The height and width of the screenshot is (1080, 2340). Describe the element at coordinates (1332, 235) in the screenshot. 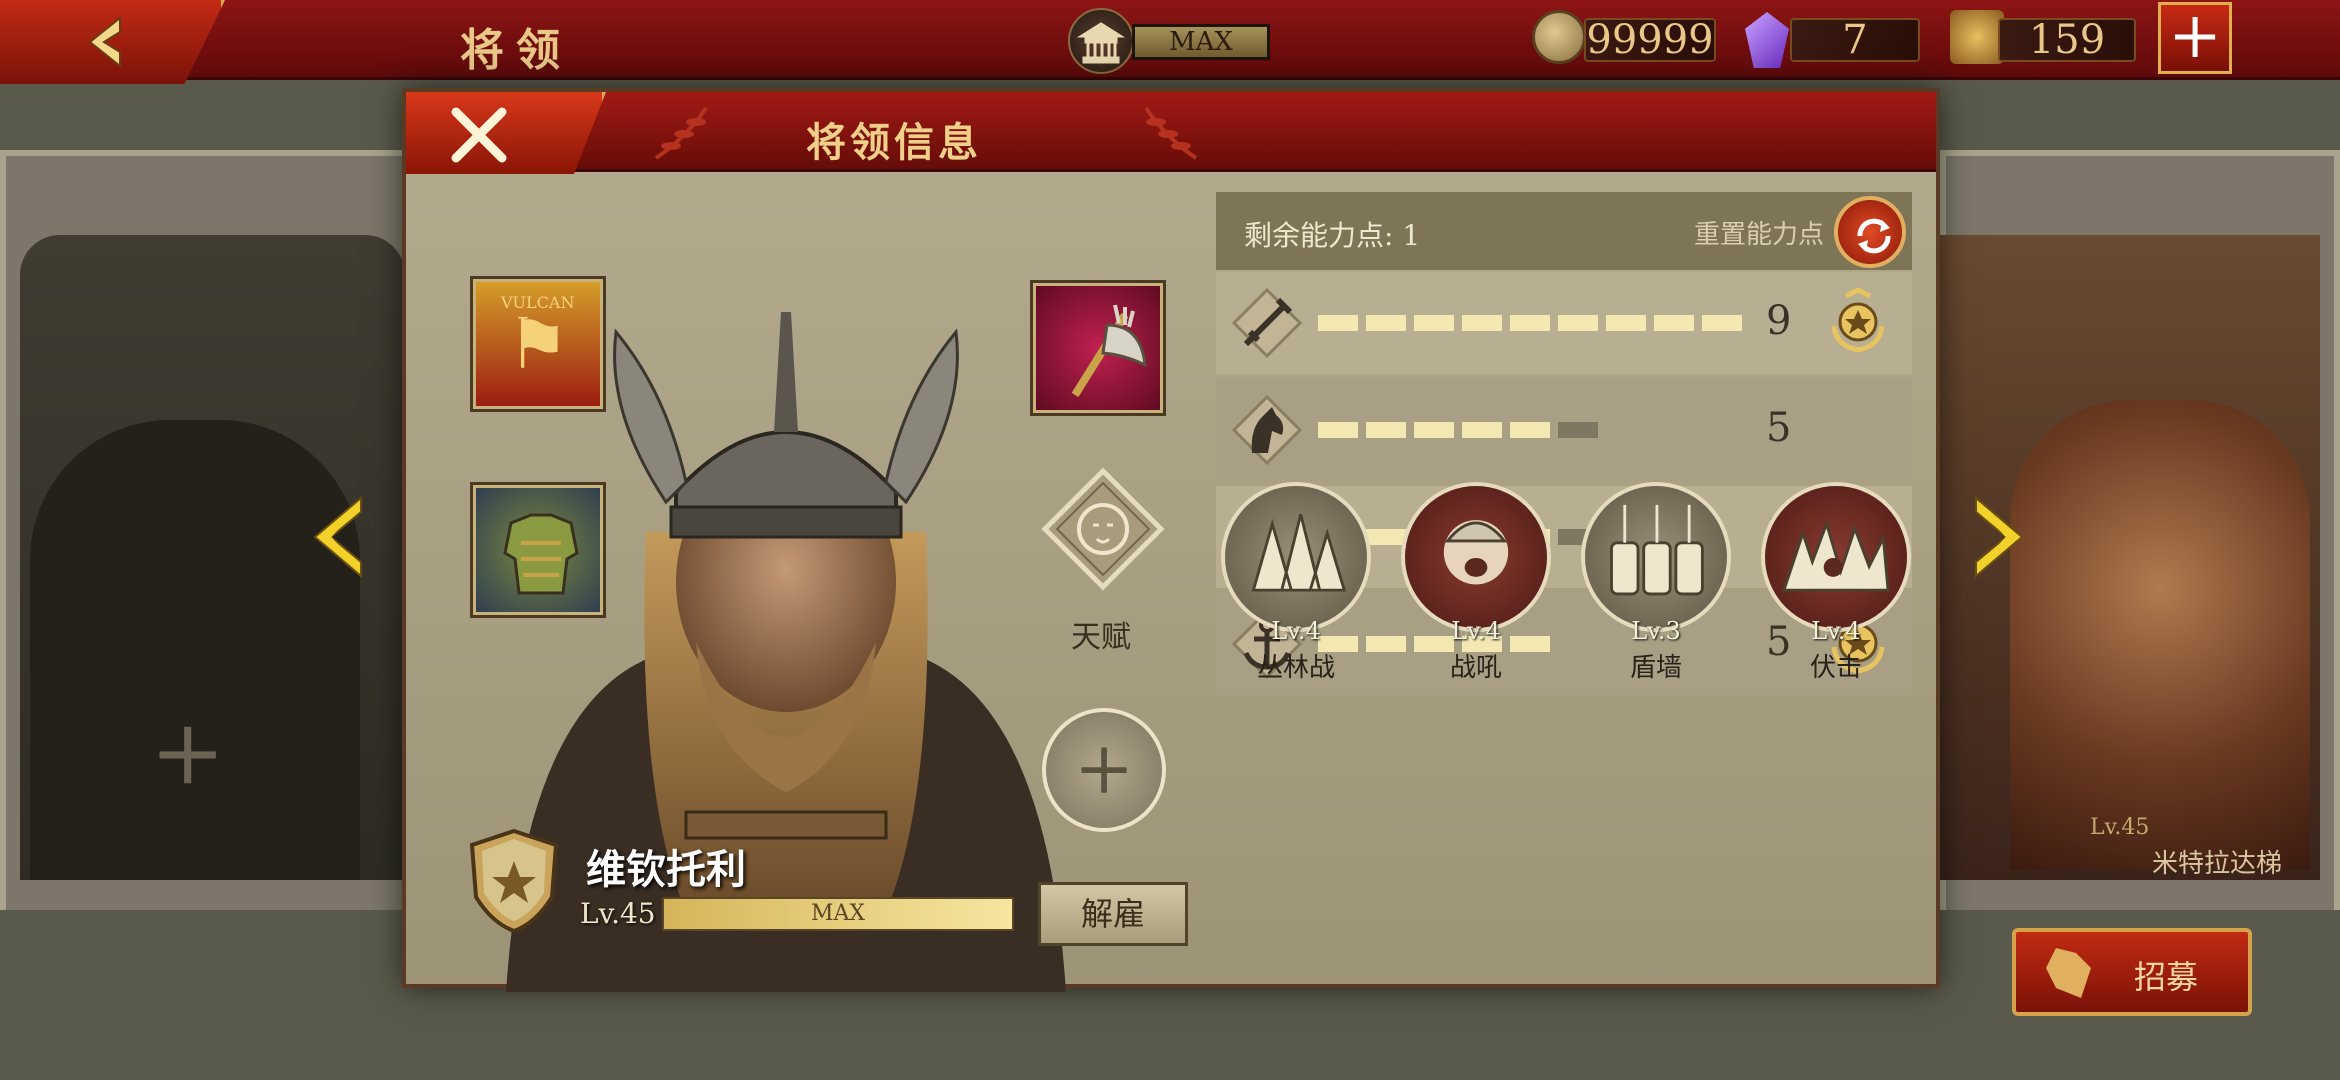

I see `remaining-points-label: 剩余能力点: 1` at that location.